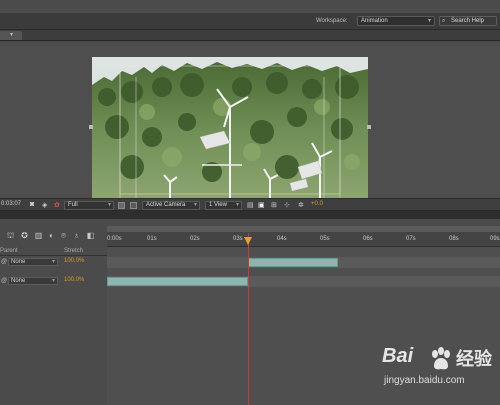 The image size is (500, 405). I want to click on snapshot-icon: ◙, so click(32, 205).